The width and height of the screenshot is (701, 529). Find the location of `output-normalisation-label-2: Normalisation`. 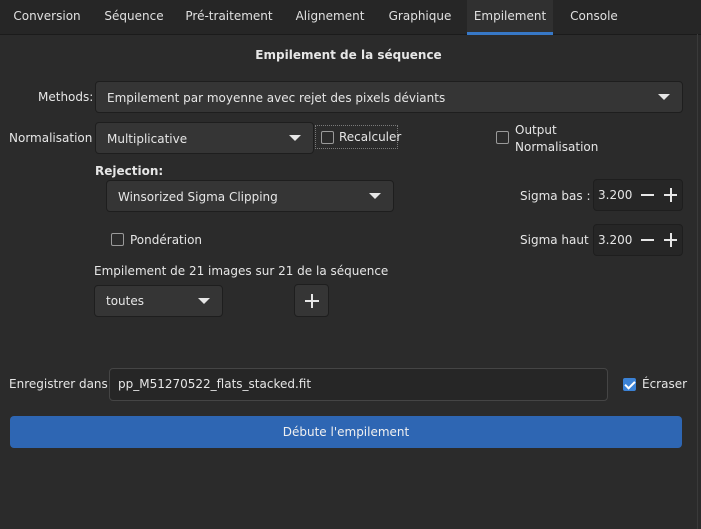

output-normalisation-label-2: Normalisation is located at coordinates (557, 147).